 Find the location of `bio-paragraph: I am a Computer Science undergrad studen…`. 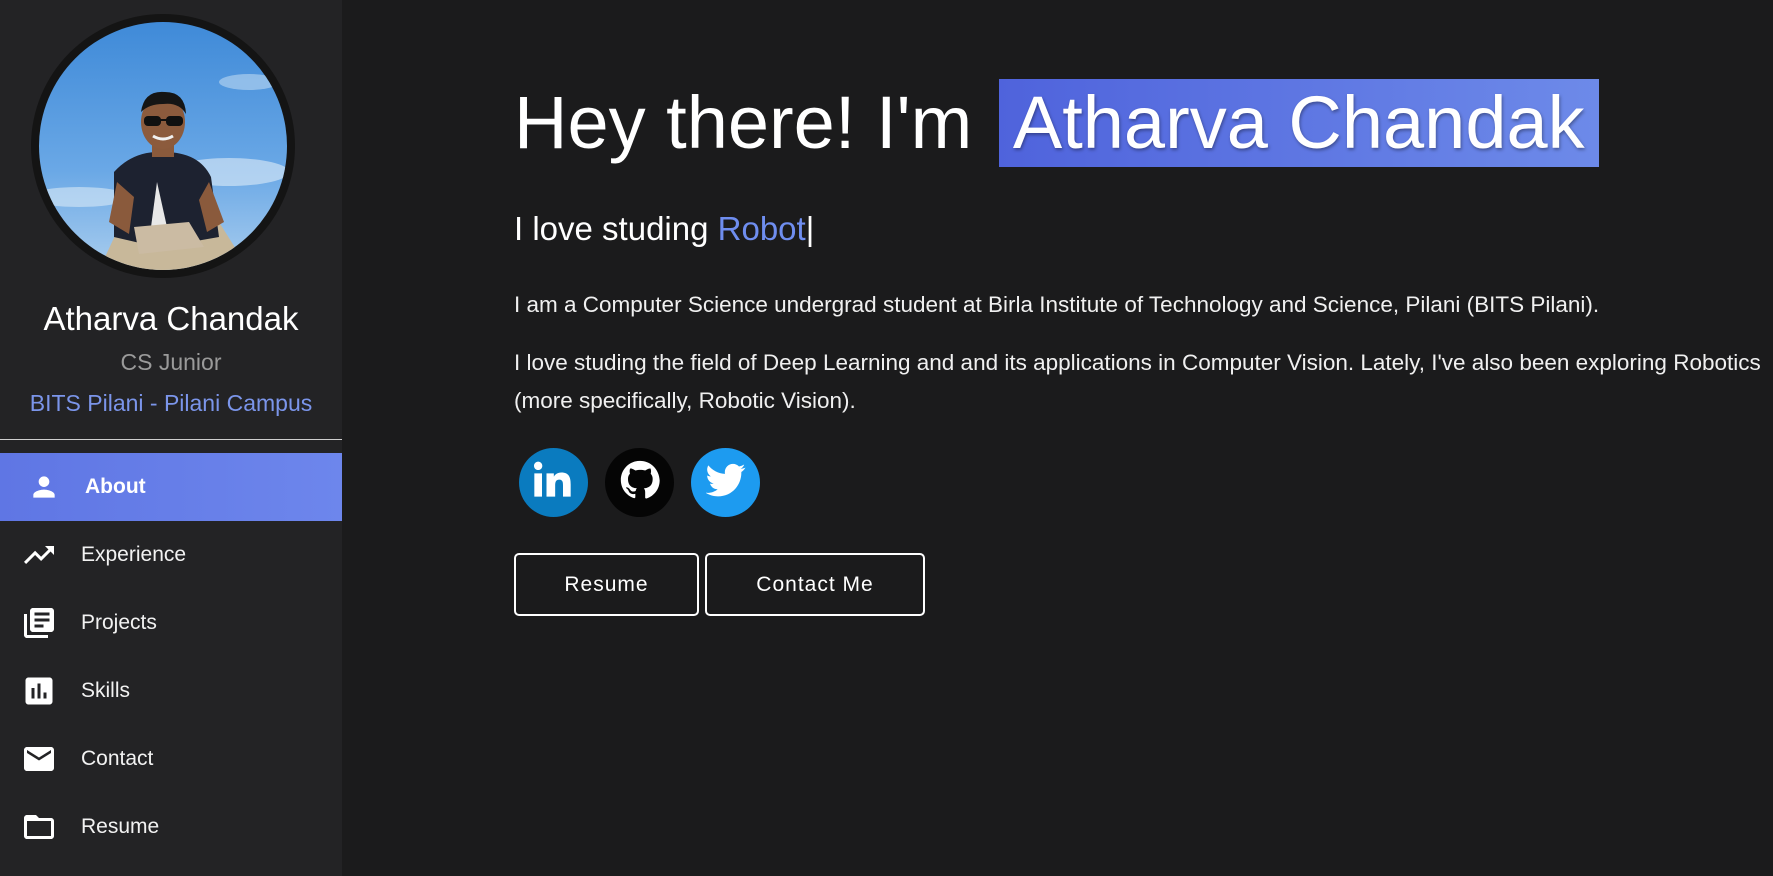

bio-paragraph: I am a Computer Science undergrad studen… is located at coordinates (1057, 304).